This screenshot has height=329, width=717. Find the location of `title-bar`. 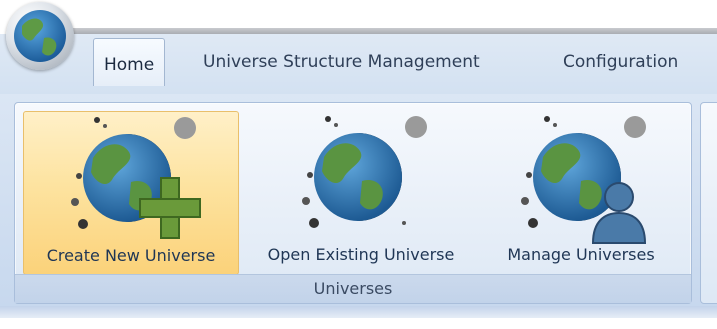

title-bar is located at coordinates (358, 18).